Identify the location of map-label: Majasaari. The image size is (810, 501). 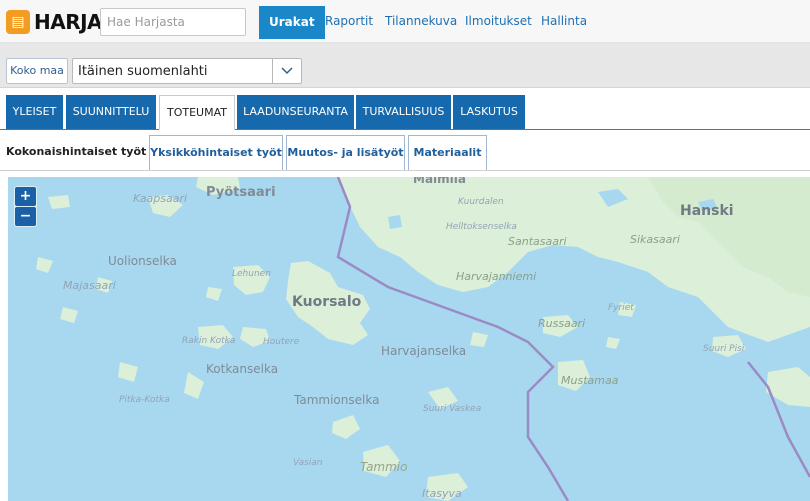
(89, 285).